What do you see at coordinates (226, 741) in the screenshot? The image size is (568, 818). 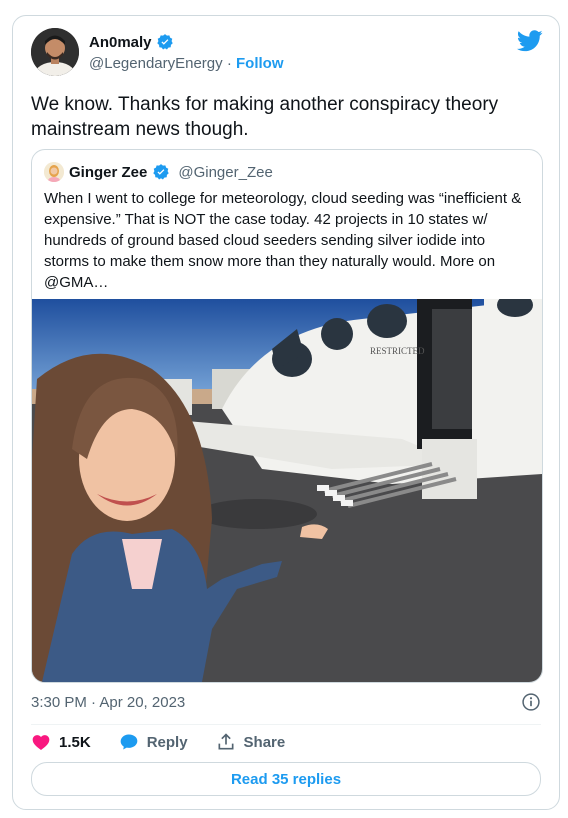 I see `share-icon` at bounding box center [226, 741].